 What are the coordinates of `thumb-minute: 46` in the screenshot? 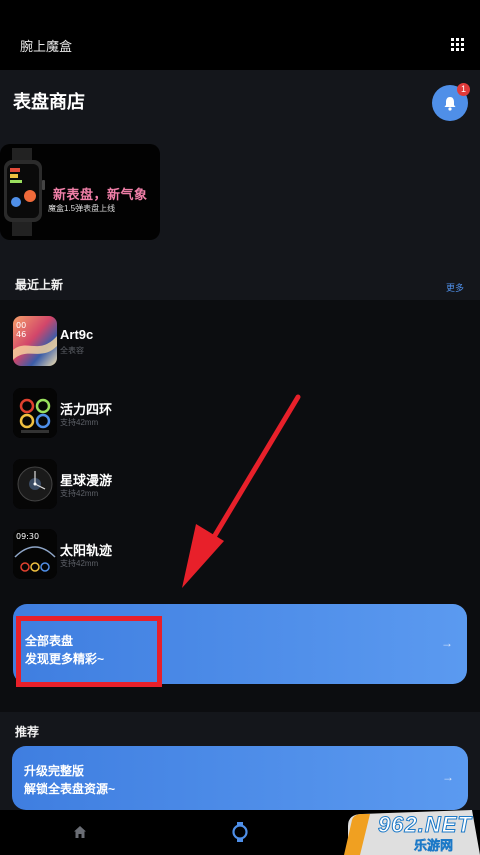 It's located at (21, 334).